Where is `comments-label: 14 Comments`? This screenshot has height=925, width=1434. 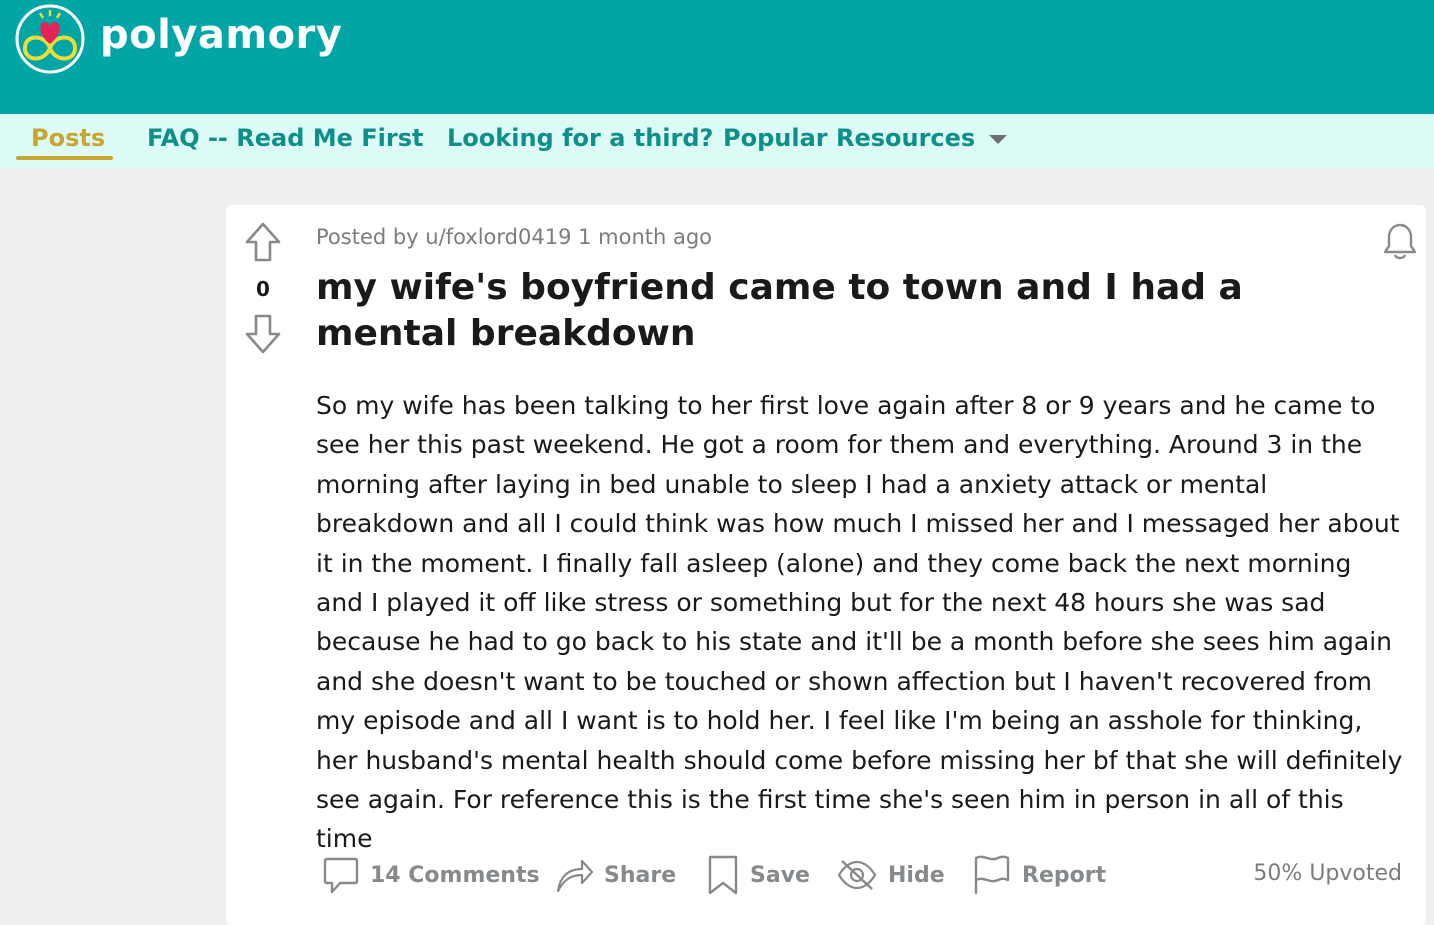
comments-label: 14 Comments is located at coordinates (455, 875).